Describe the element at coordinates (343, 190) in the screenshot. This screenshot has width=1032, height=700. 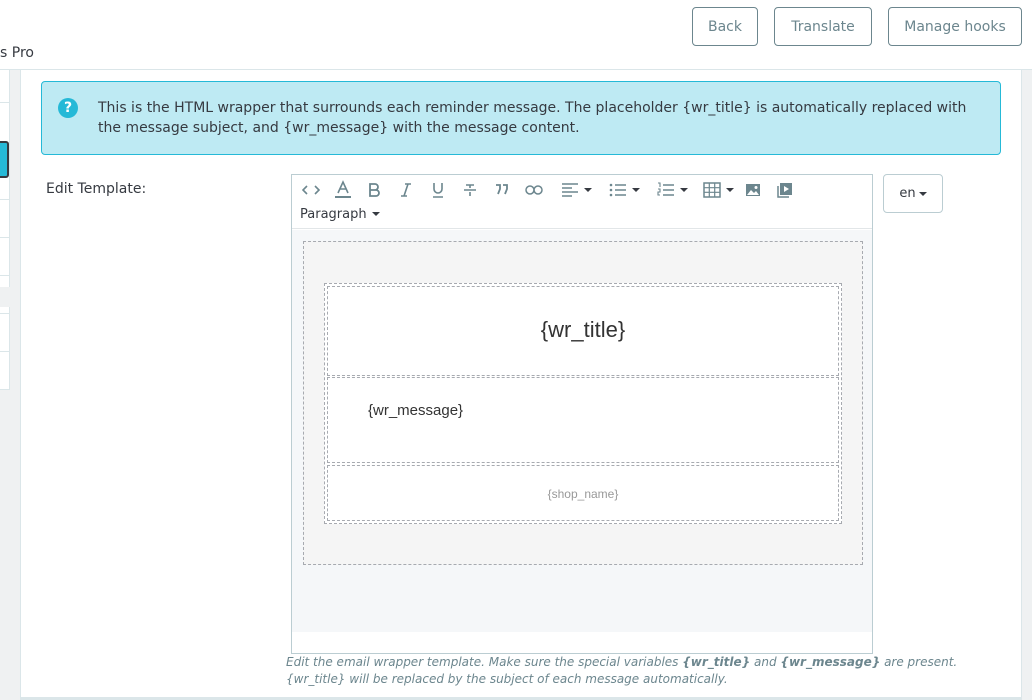
I see `text-color-icon` at that location.